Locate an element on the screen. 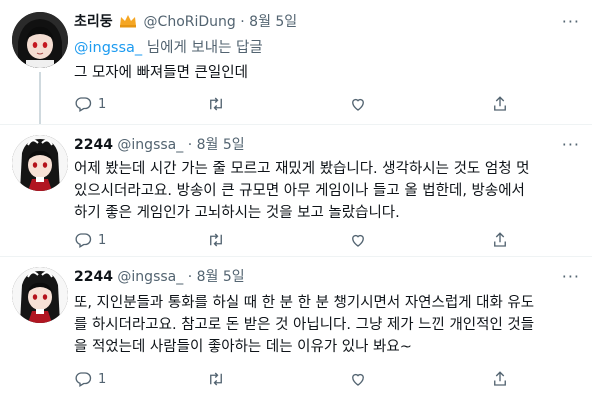 Image resolution: width=592 pixels, height=402 pixels. handle: @ChoRiDung is located at coordinates (190, 22).